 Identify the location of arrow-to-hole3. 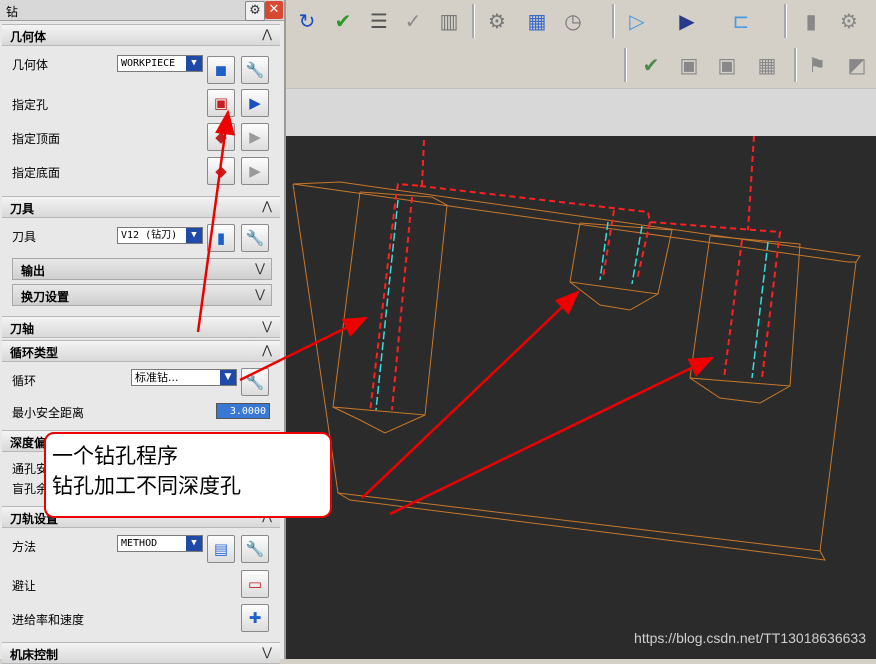
(552, 436).